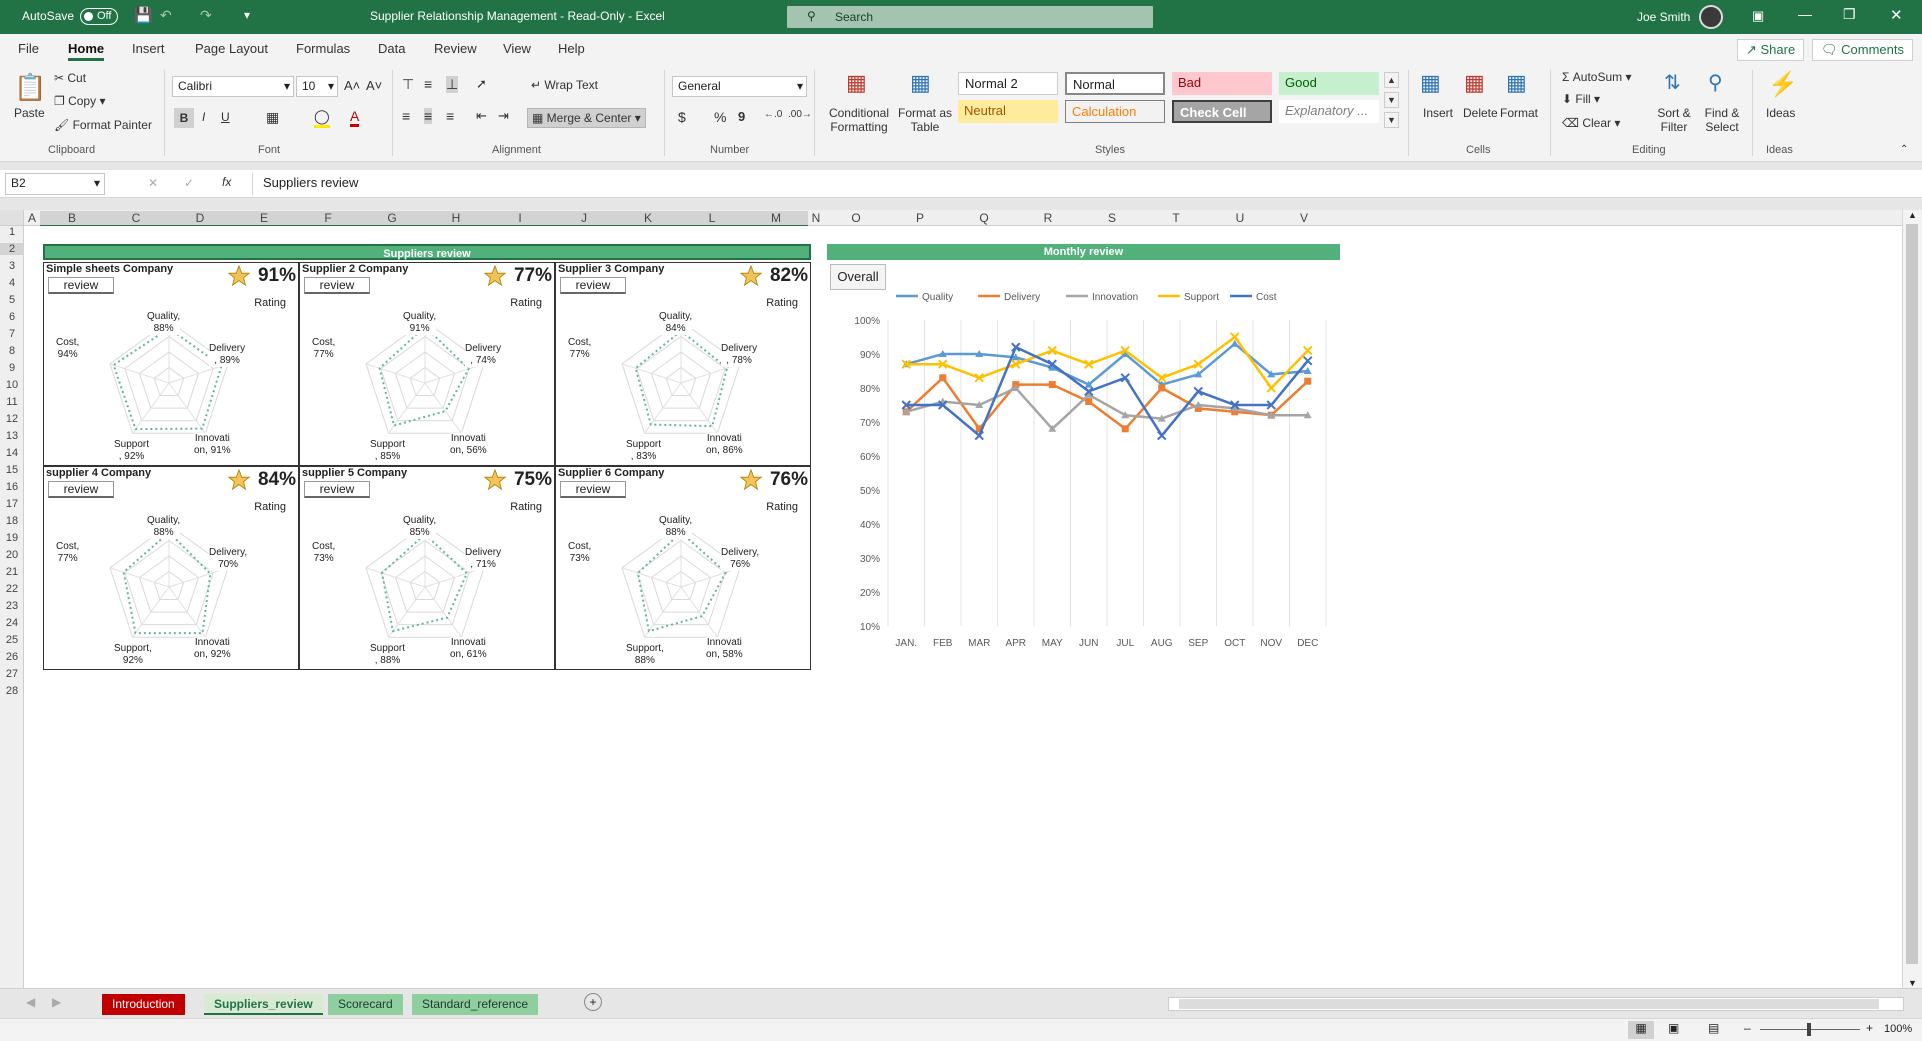 This screenshot has width=1922, height=1041. Describe the element at coordinates (12, 368) in the screenshot. I see `row-header: 9` at that location.